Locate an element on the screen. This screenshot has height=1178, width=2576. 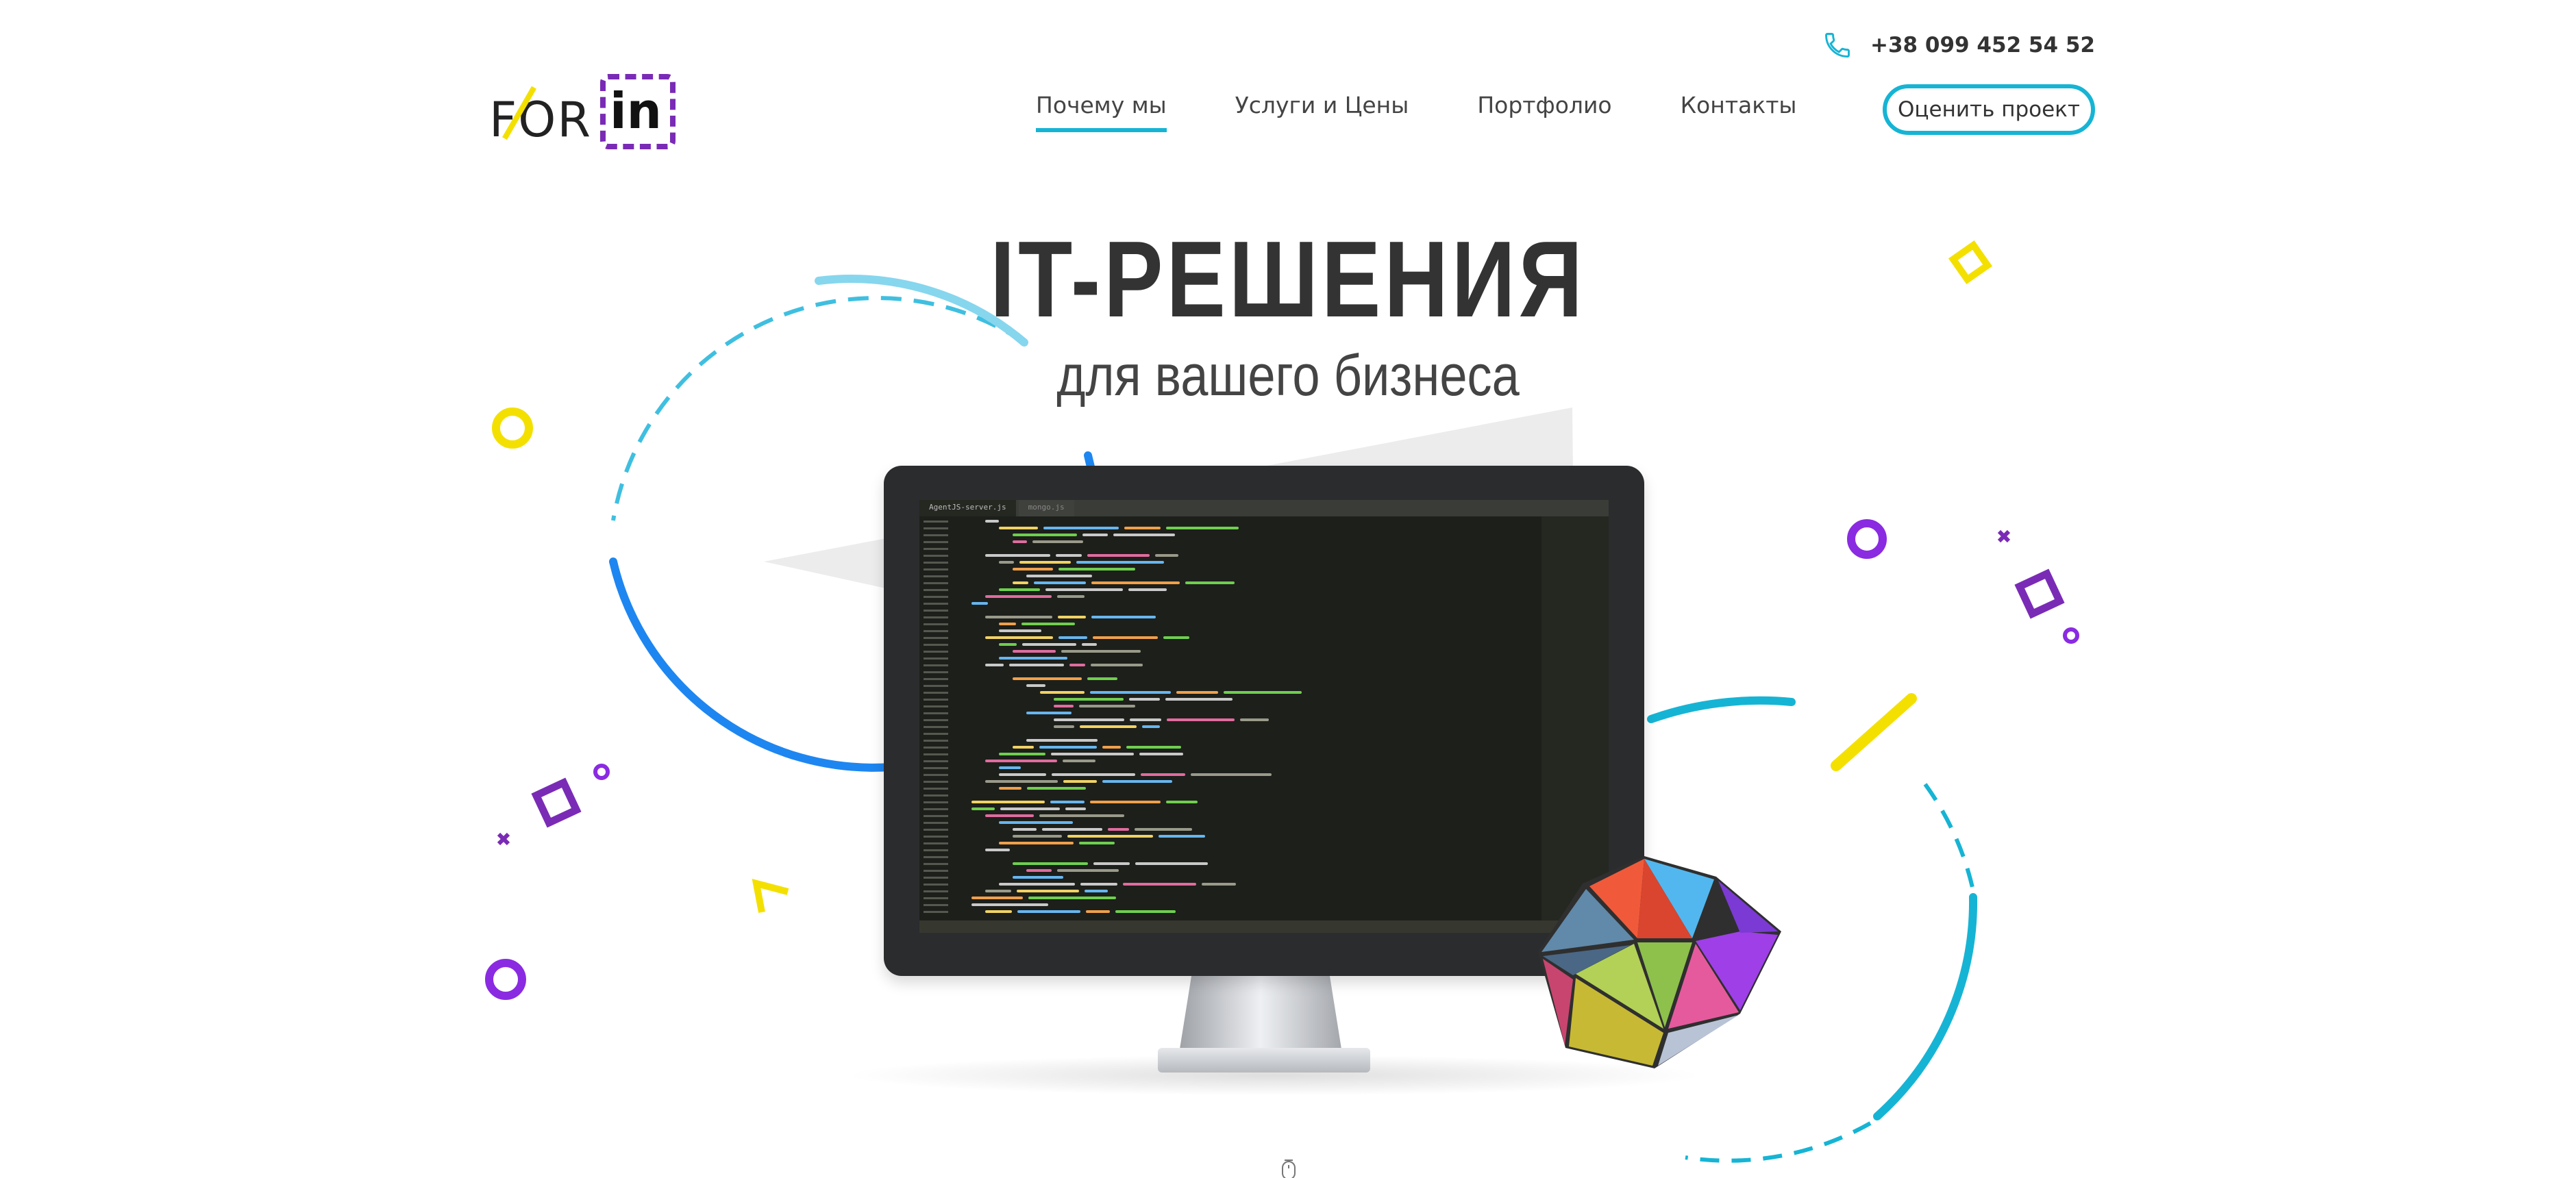
nav-item-contacts: Контакты is located at coordinates (1739, 112).